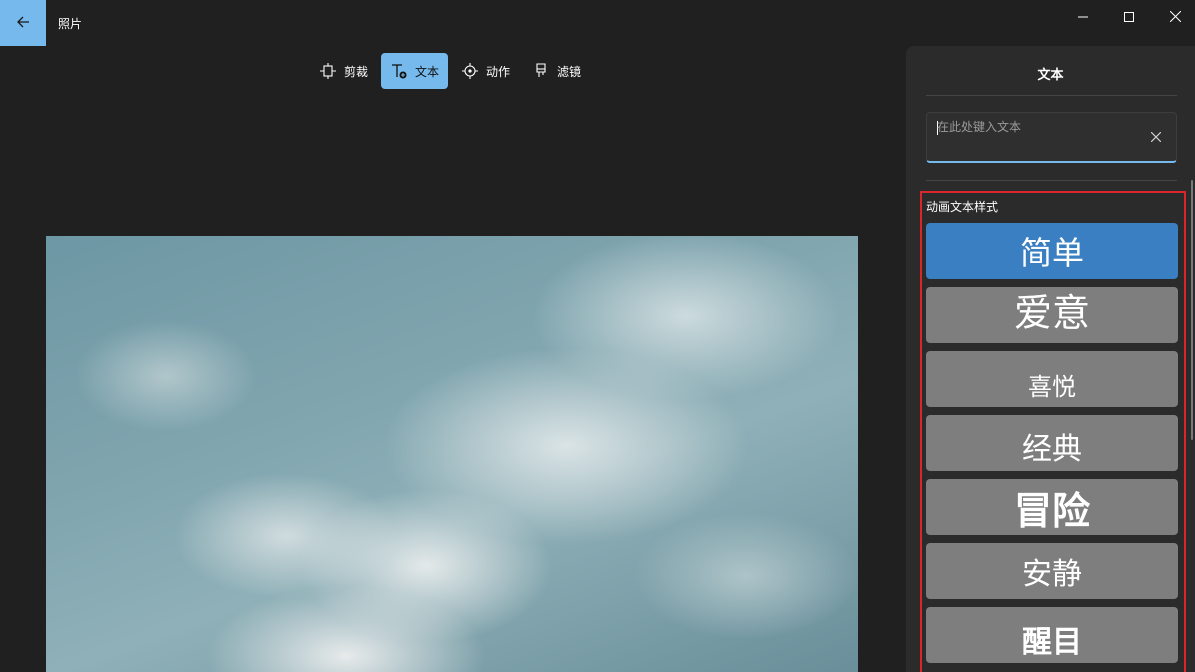 The height and width of the screenshot is (672, 1195). What do you see at coordinates (1051, 510) in the screenshot?
I see `style-label: 冒险` at bounding box center [1051, 510].